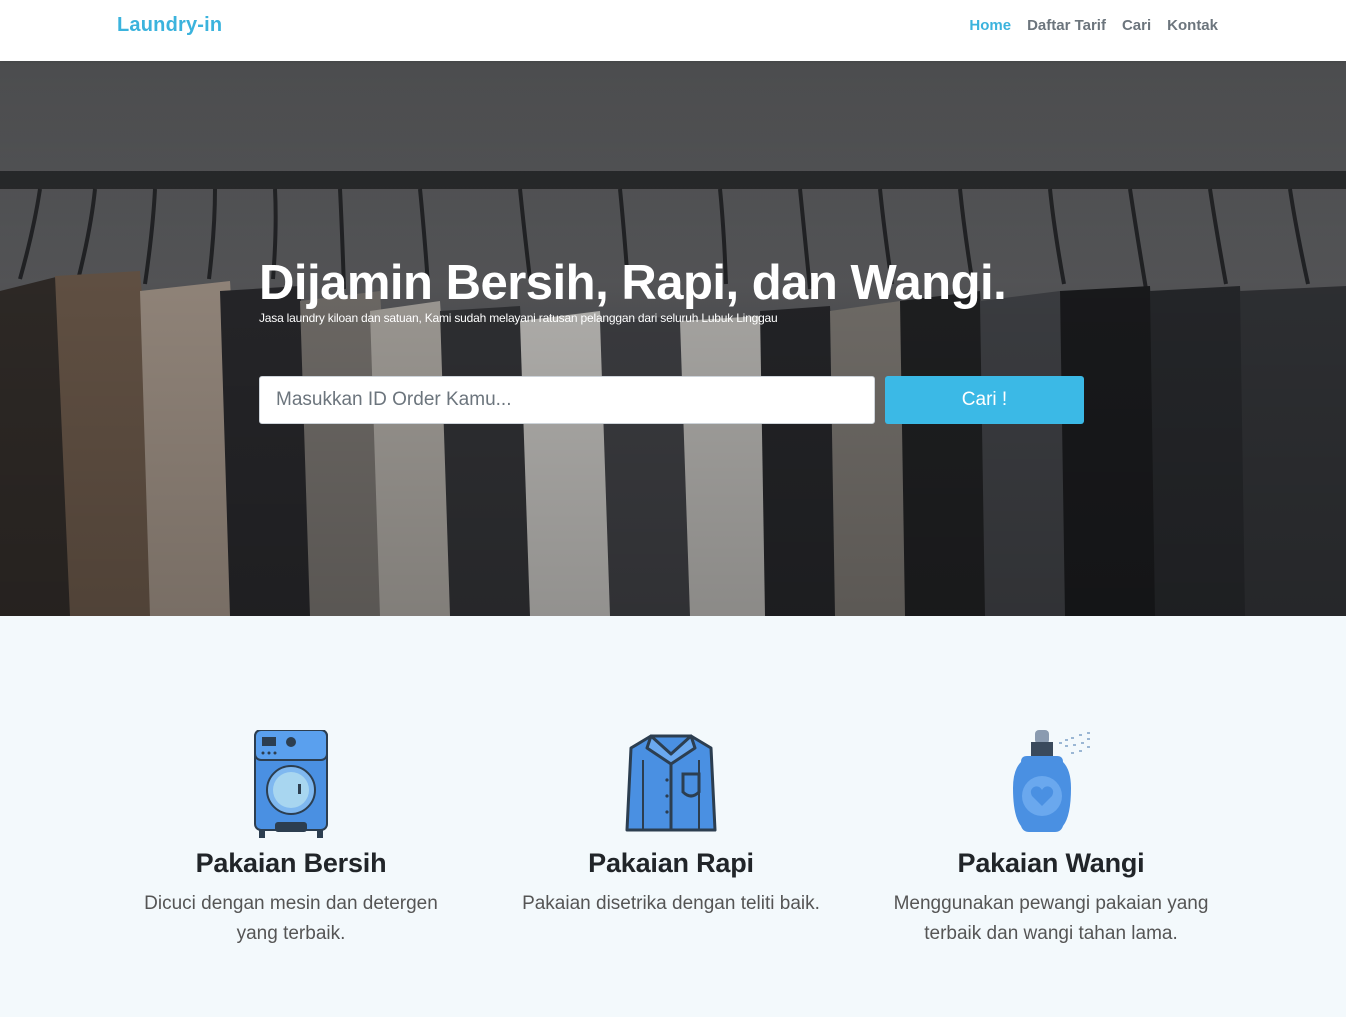 Image resolution: width=1346 pixels, height=1017 pixels. I want to click on order-id-search-input, so click(567, 400).